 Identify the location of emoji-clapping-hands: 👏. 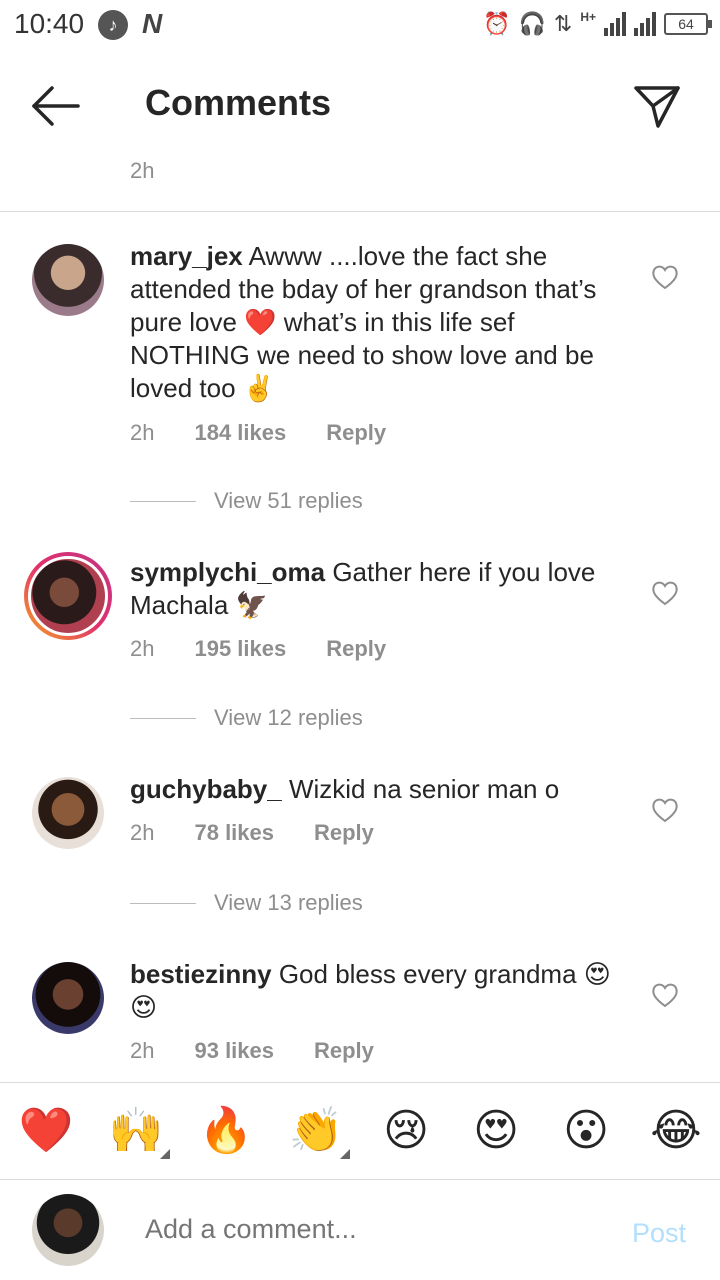
(318, 1131).